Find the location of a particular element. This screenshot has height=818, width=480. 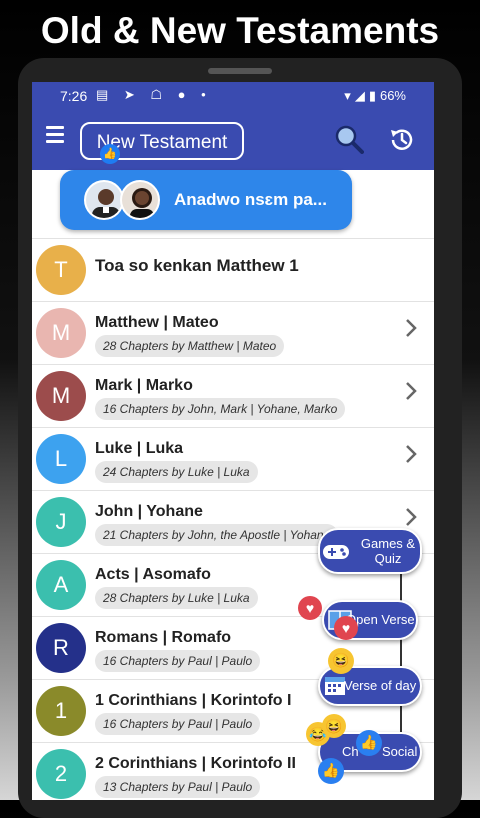

battery-percent: 66% is located at coordinates (392, 95).